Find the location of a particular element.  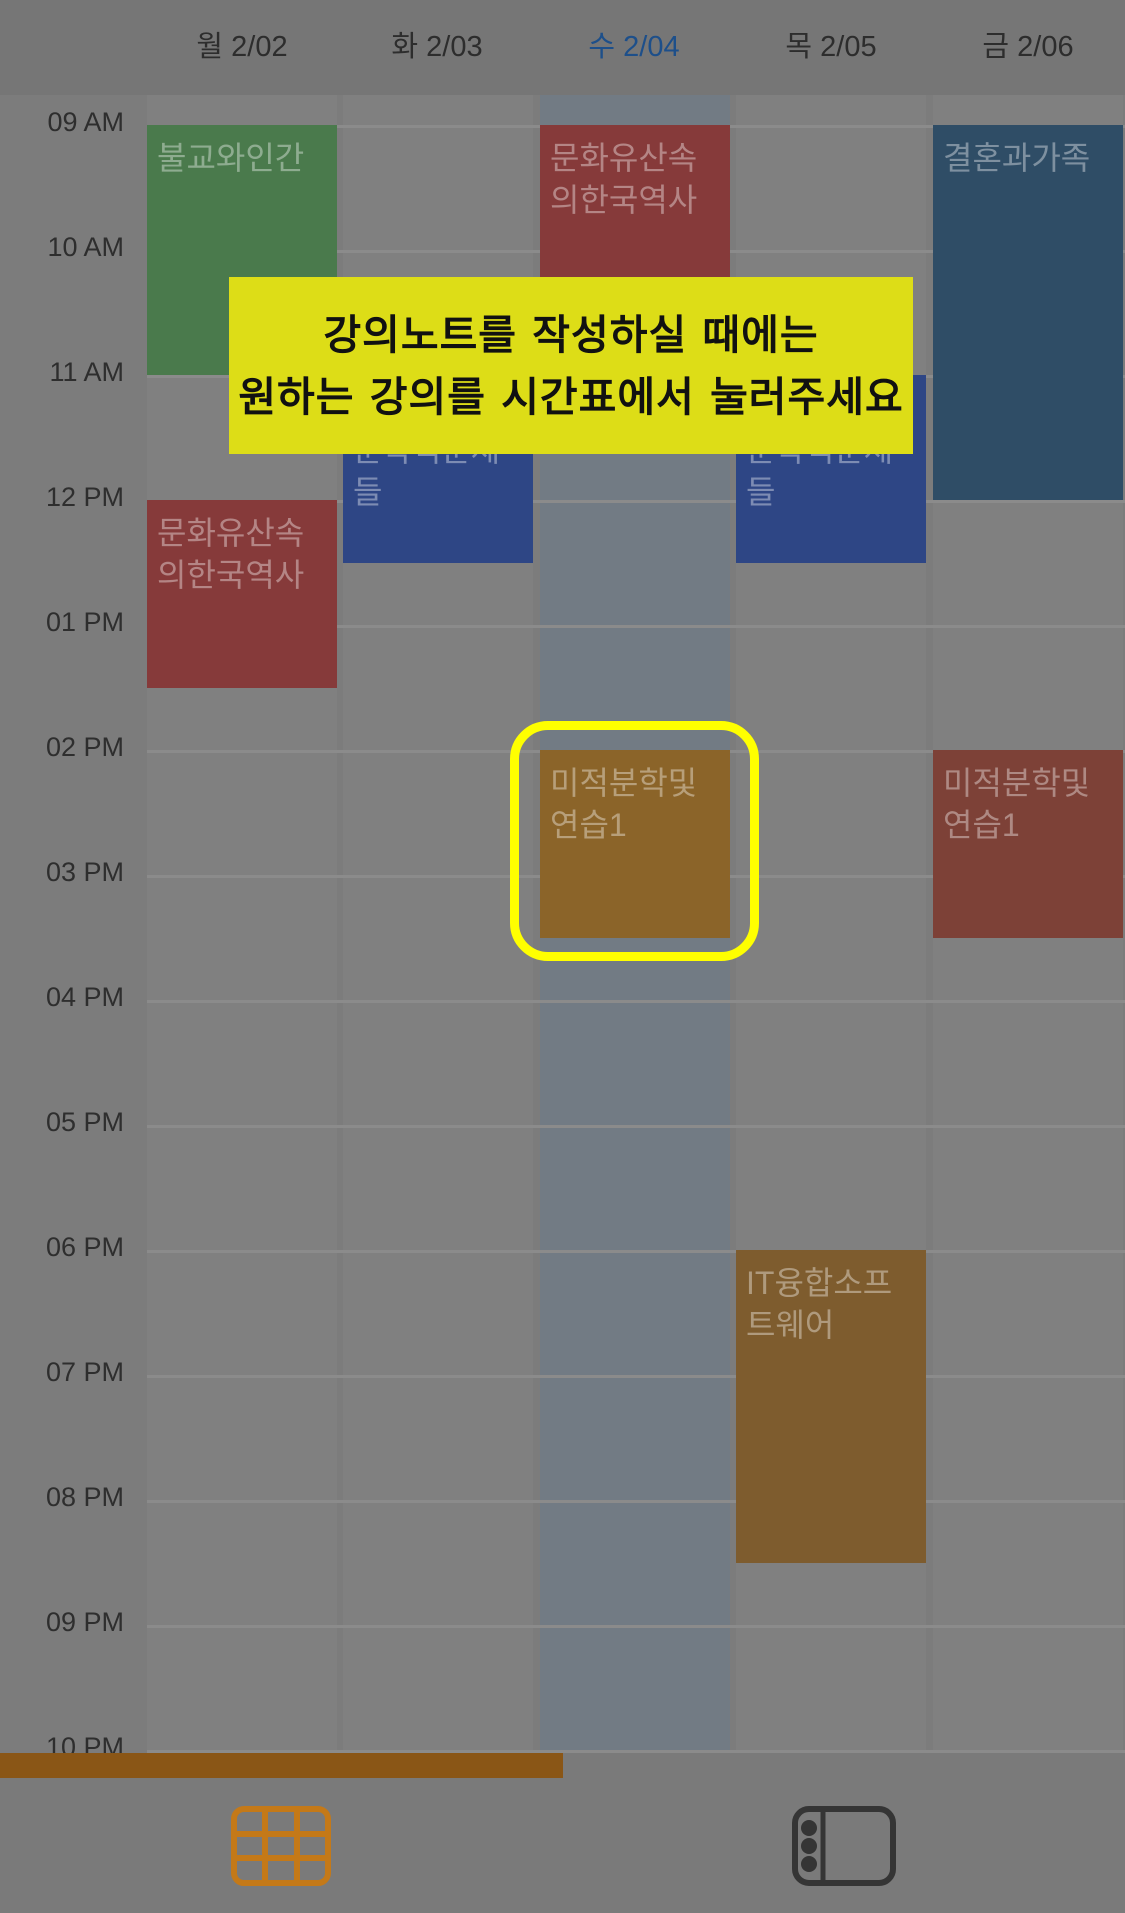

time-label: 03 PM is located at coordinates (84, 872).